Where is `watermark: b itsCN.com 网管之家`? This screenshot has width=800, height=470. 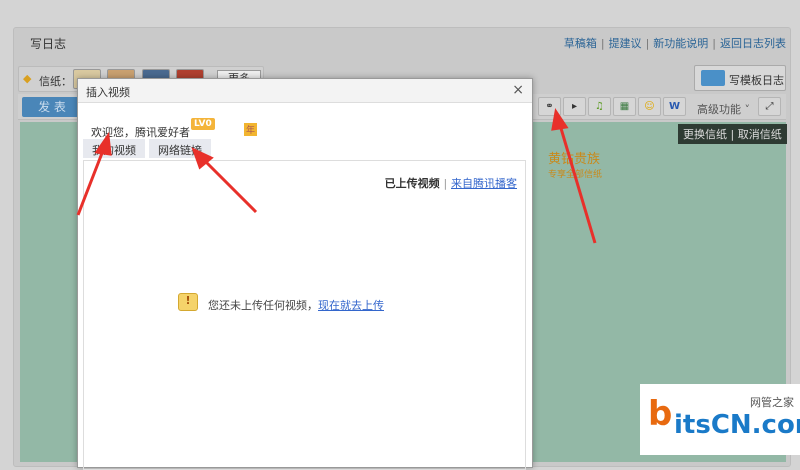 watermark: b itsCN.com 网管之家 is located at coordinates (720, 419).